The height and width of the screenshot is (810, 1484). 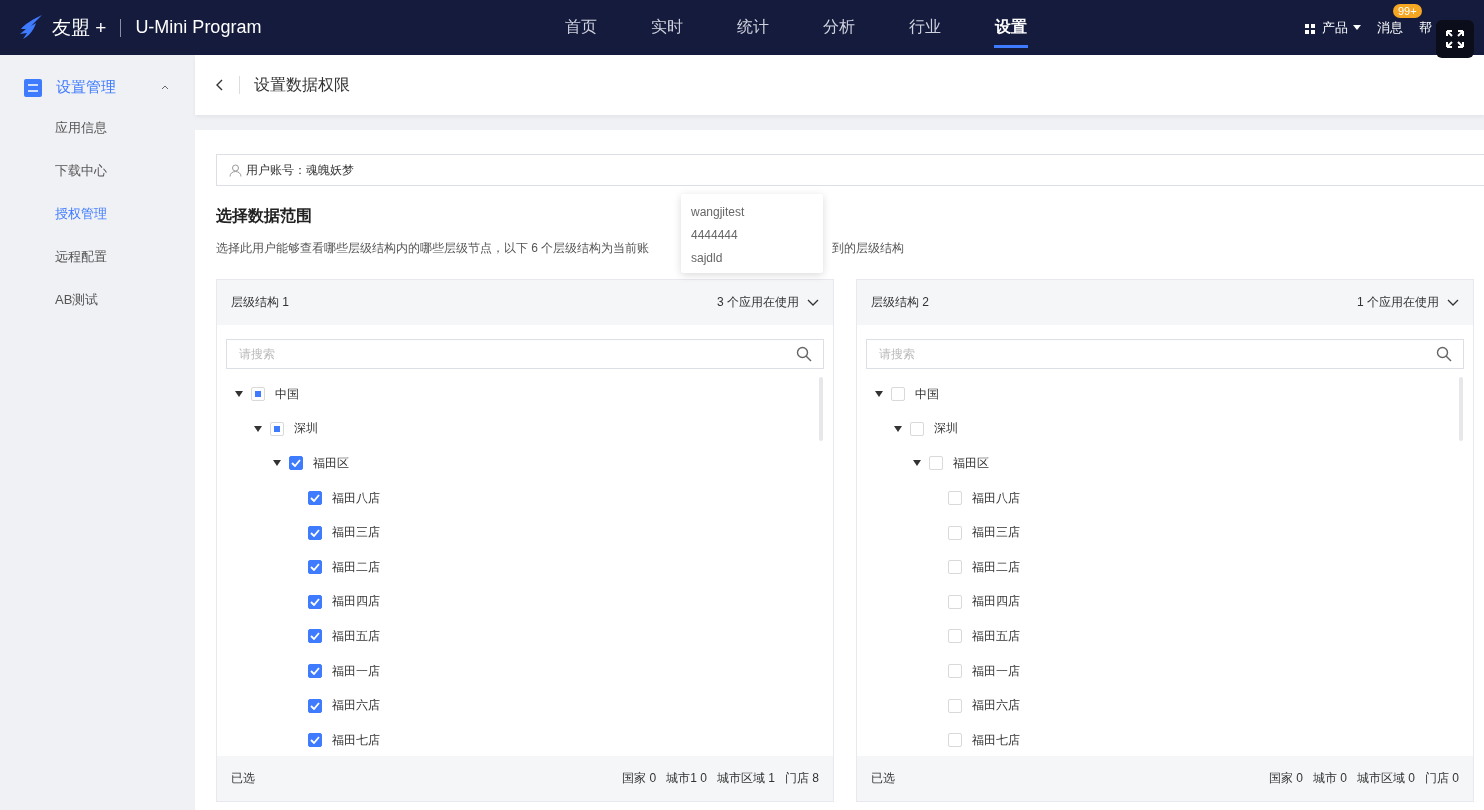 I want to click on panel-title: 层级结构 2, so click(x=900, y=302).